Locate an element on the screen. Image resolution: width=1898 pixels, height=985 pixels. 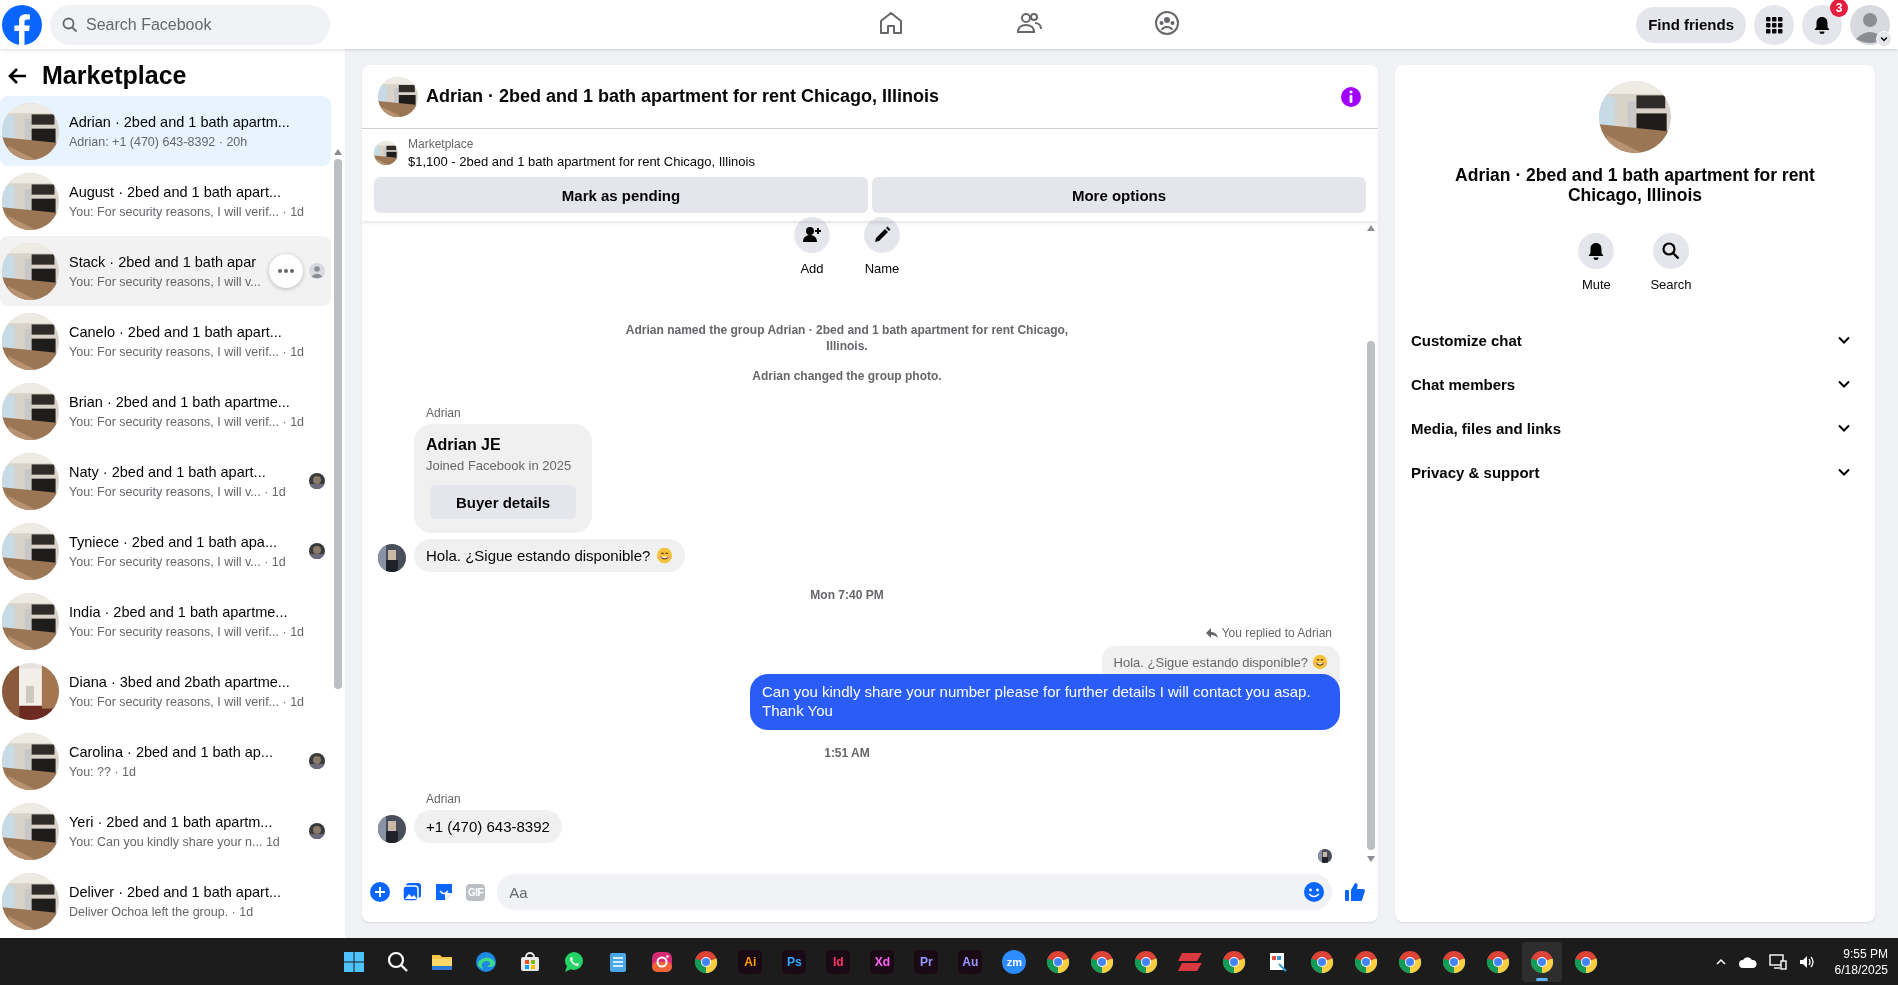
taskbar-app: Xd is located at coordinates (882, 961).